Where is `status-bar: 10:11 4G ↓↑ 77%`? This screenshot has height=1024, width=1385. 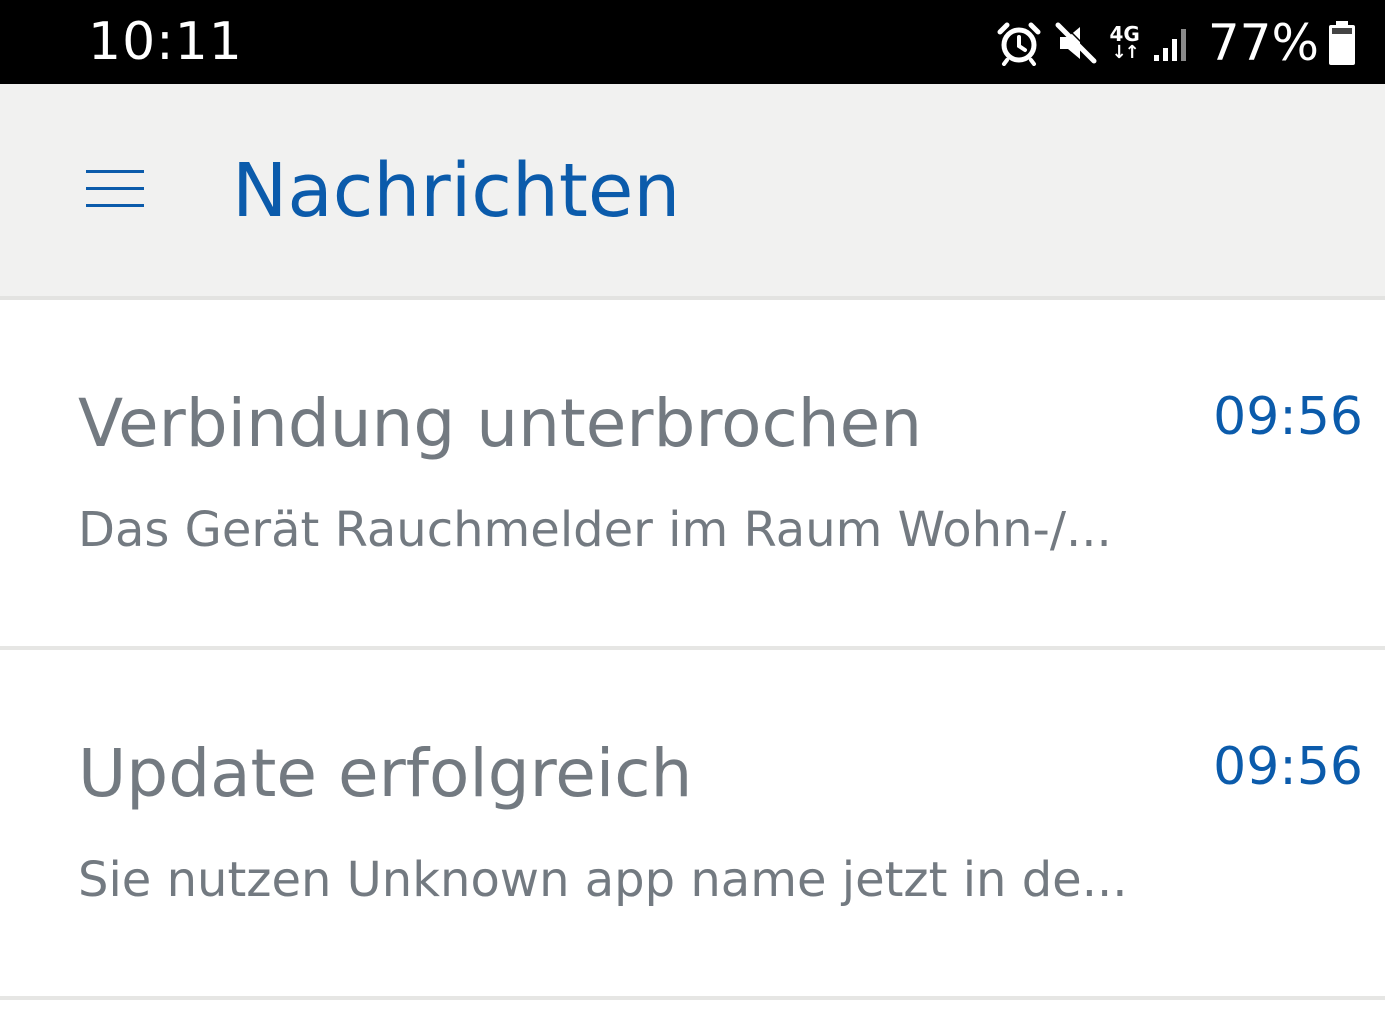
status-bar: 10:11 4G ↓↑ 77% is located at coordinates (692, 42).